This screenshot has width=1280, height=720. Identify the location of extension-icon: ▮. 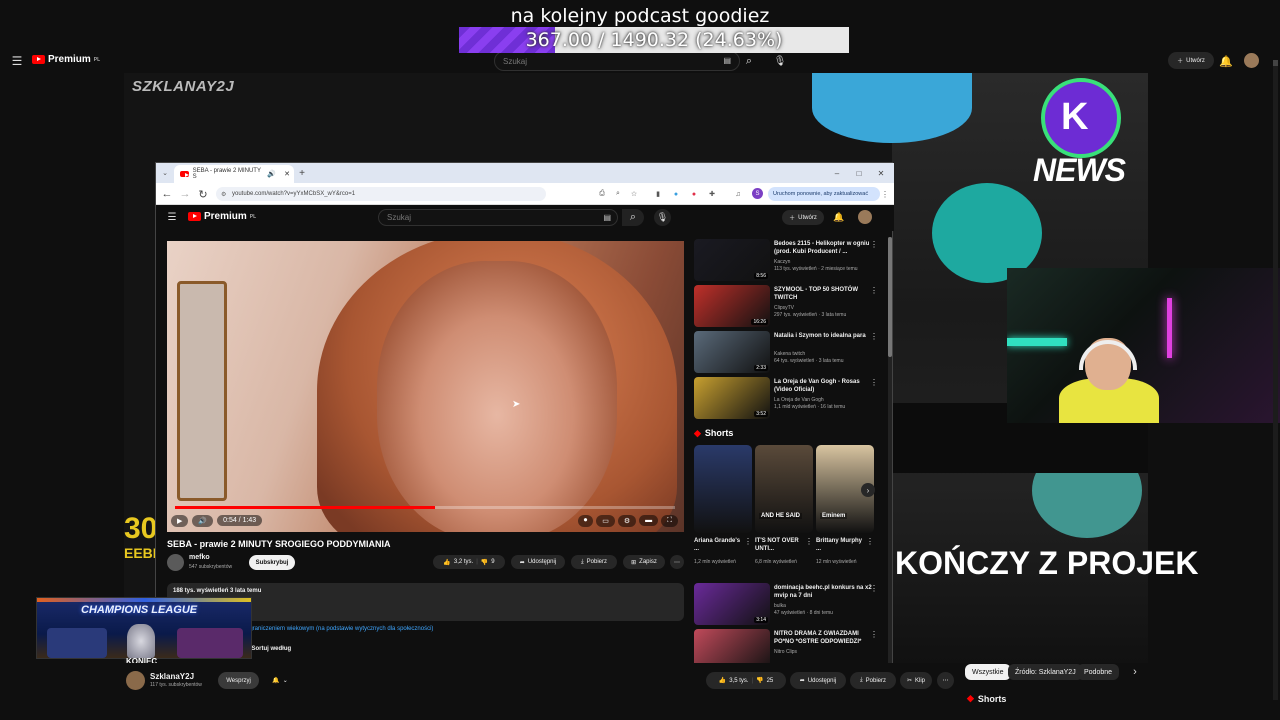
(658, 194).